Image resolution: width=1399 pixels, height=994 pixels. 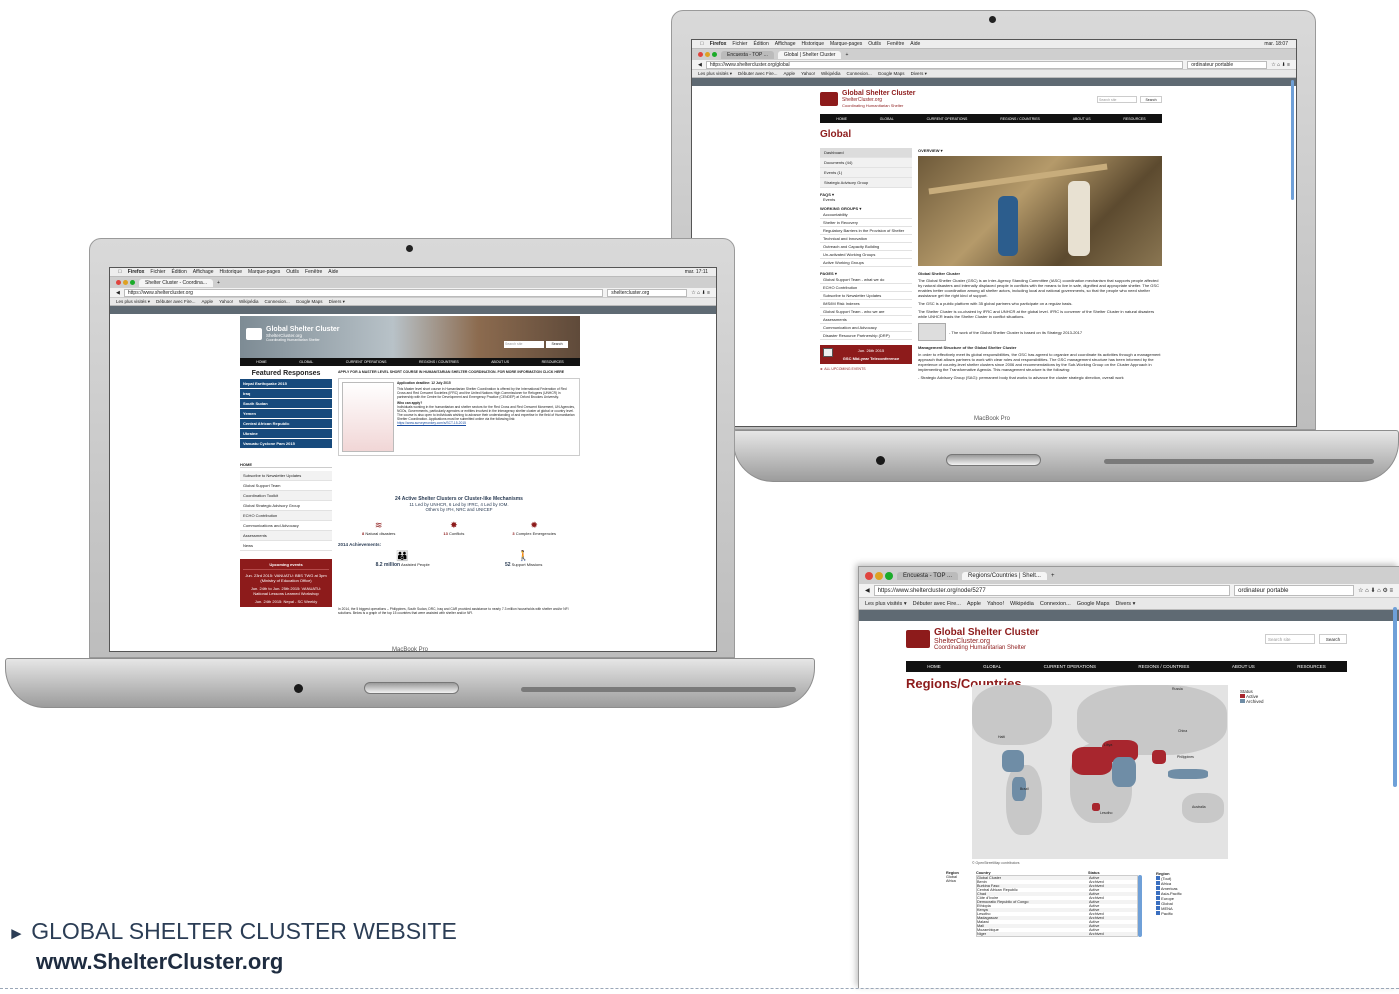 I want to click on response-item: Vanuatu Cyclone Pam 2015, so click(x=286, y=443).